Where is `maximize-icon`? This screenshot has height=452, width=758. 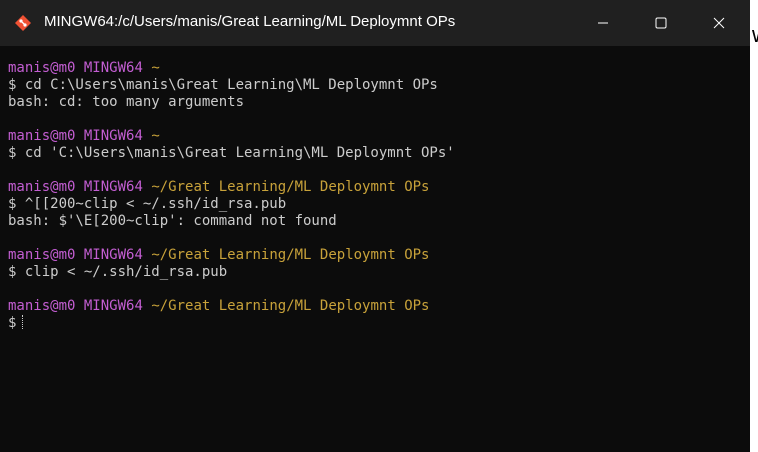 maximize-icon is located at coordinates (661, 23).